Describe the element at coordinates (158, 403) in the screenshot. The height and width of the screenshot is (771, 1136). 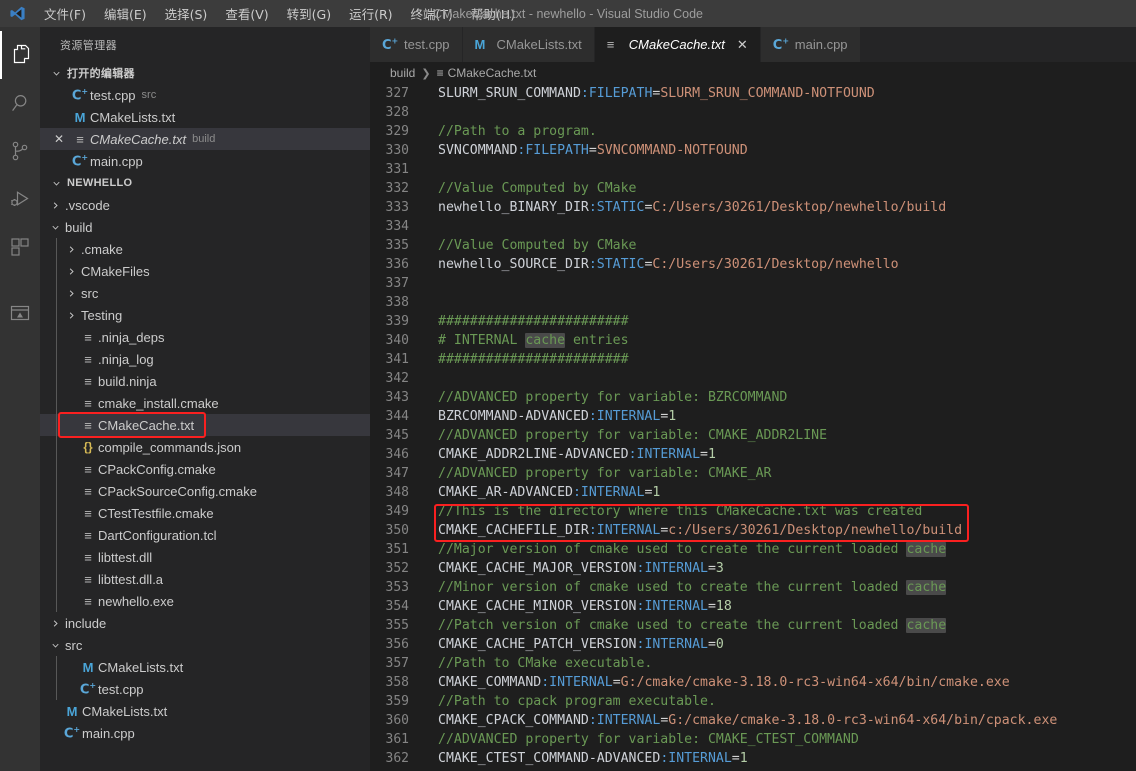
I see `tree-row-label: cmake_install.cmake` at that location.